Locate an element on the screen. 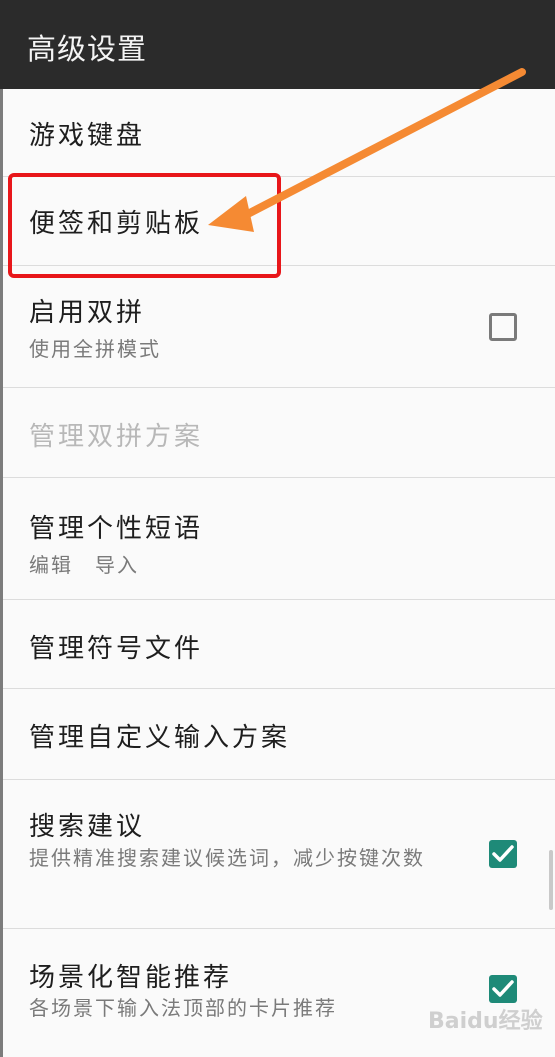 The height and width of the screenshot is (1057, 555). scrollbar is located at coordinates (551, 880).